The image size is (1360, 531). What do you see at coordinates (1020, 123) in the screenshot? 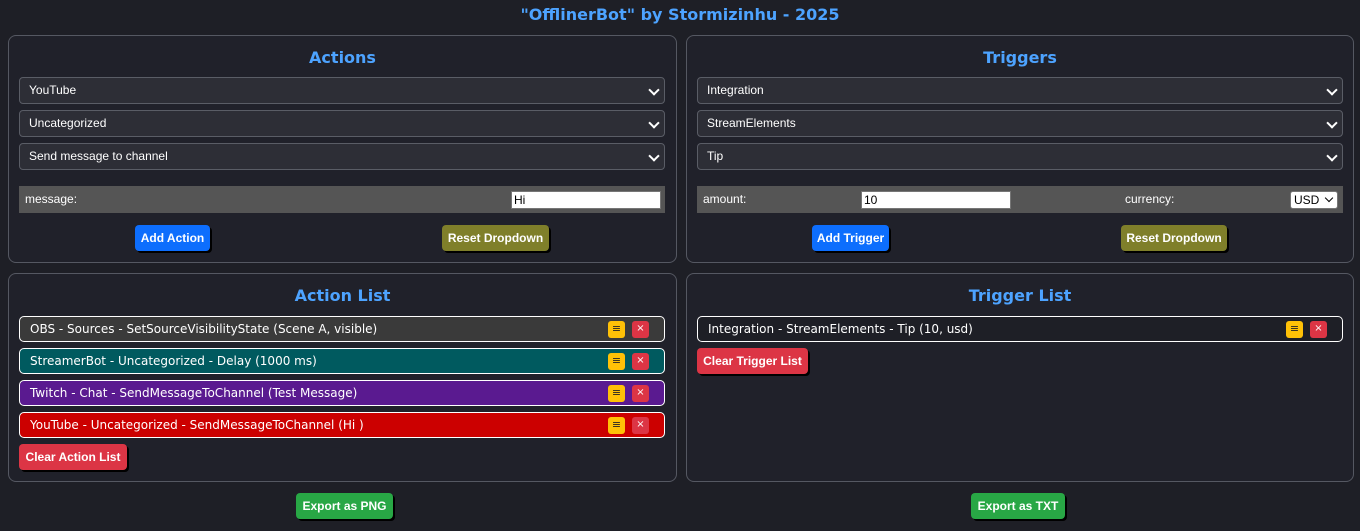
I see `trigger-service-select: StreamElements` at bounding box center [1020, 123].